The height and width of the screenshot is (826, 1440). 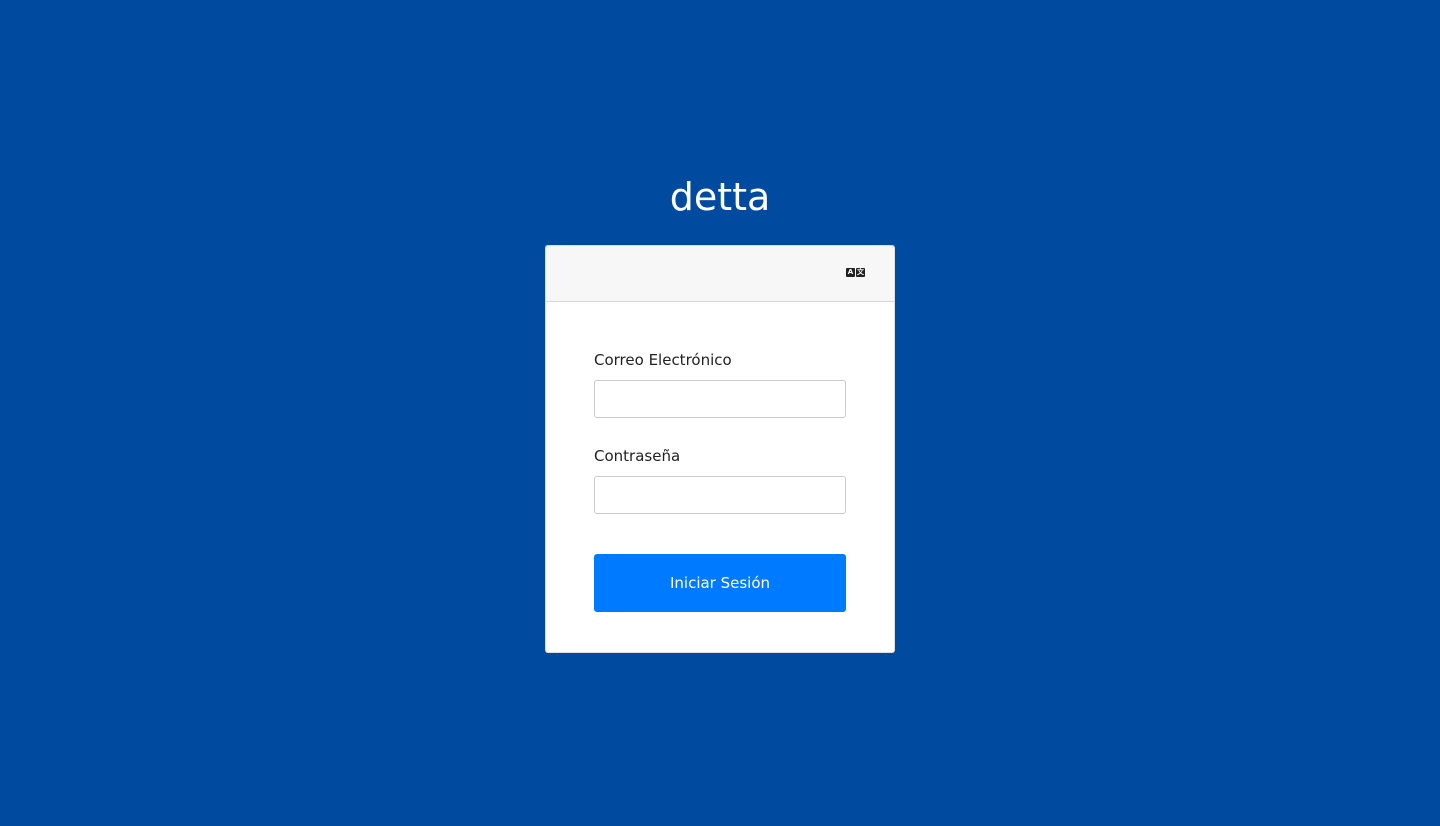 I want to click on brand-title: detta, so click(x=720, y=197).